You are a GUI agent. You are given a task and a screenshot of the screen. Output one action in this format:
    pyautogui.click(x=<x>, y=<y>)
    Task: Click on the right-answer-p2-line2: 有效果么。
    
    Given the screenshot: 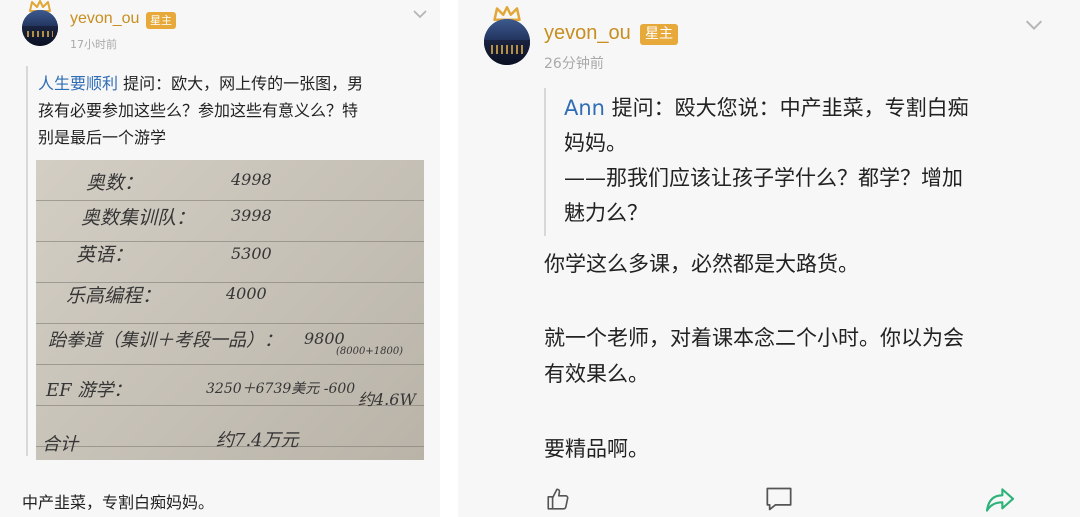 What is the action you would take?
    pyautogui.click(x=596, y=374)
    